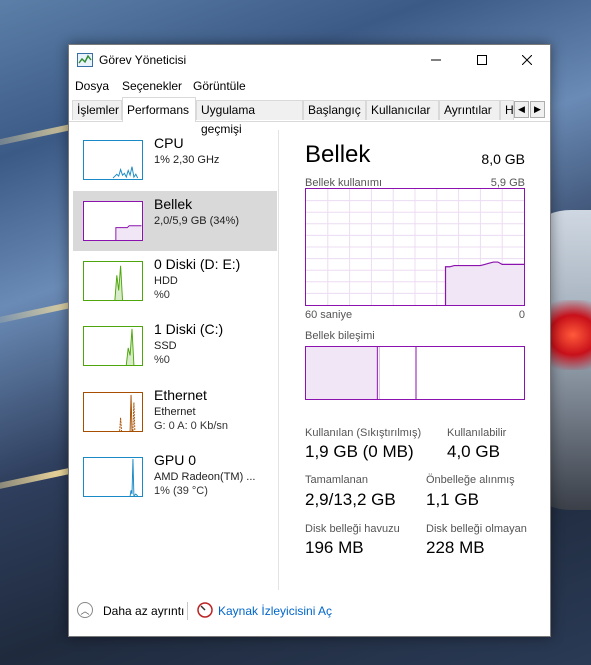 The width and height of the screenshot is (591, 665). I want to click on tab-scroll-left: ◀, so click(521, 109).